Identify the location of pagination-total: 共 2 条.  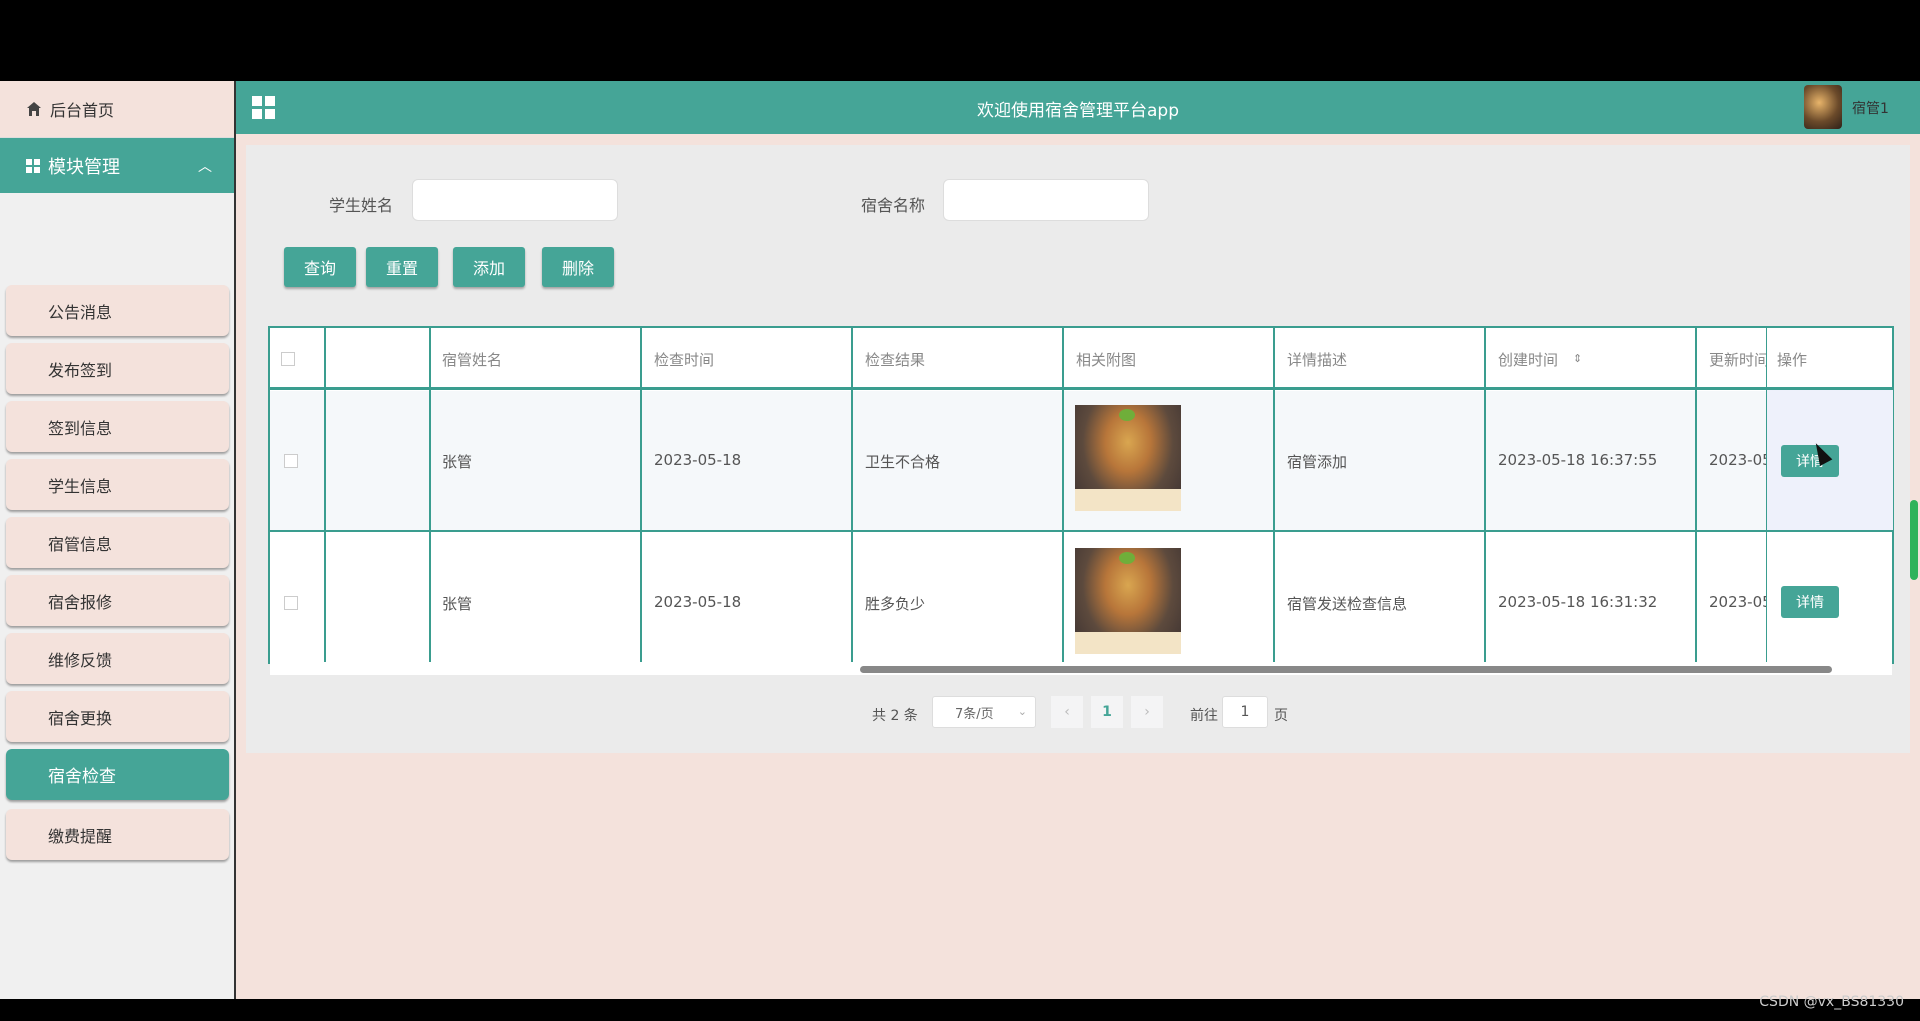
(895, 716).